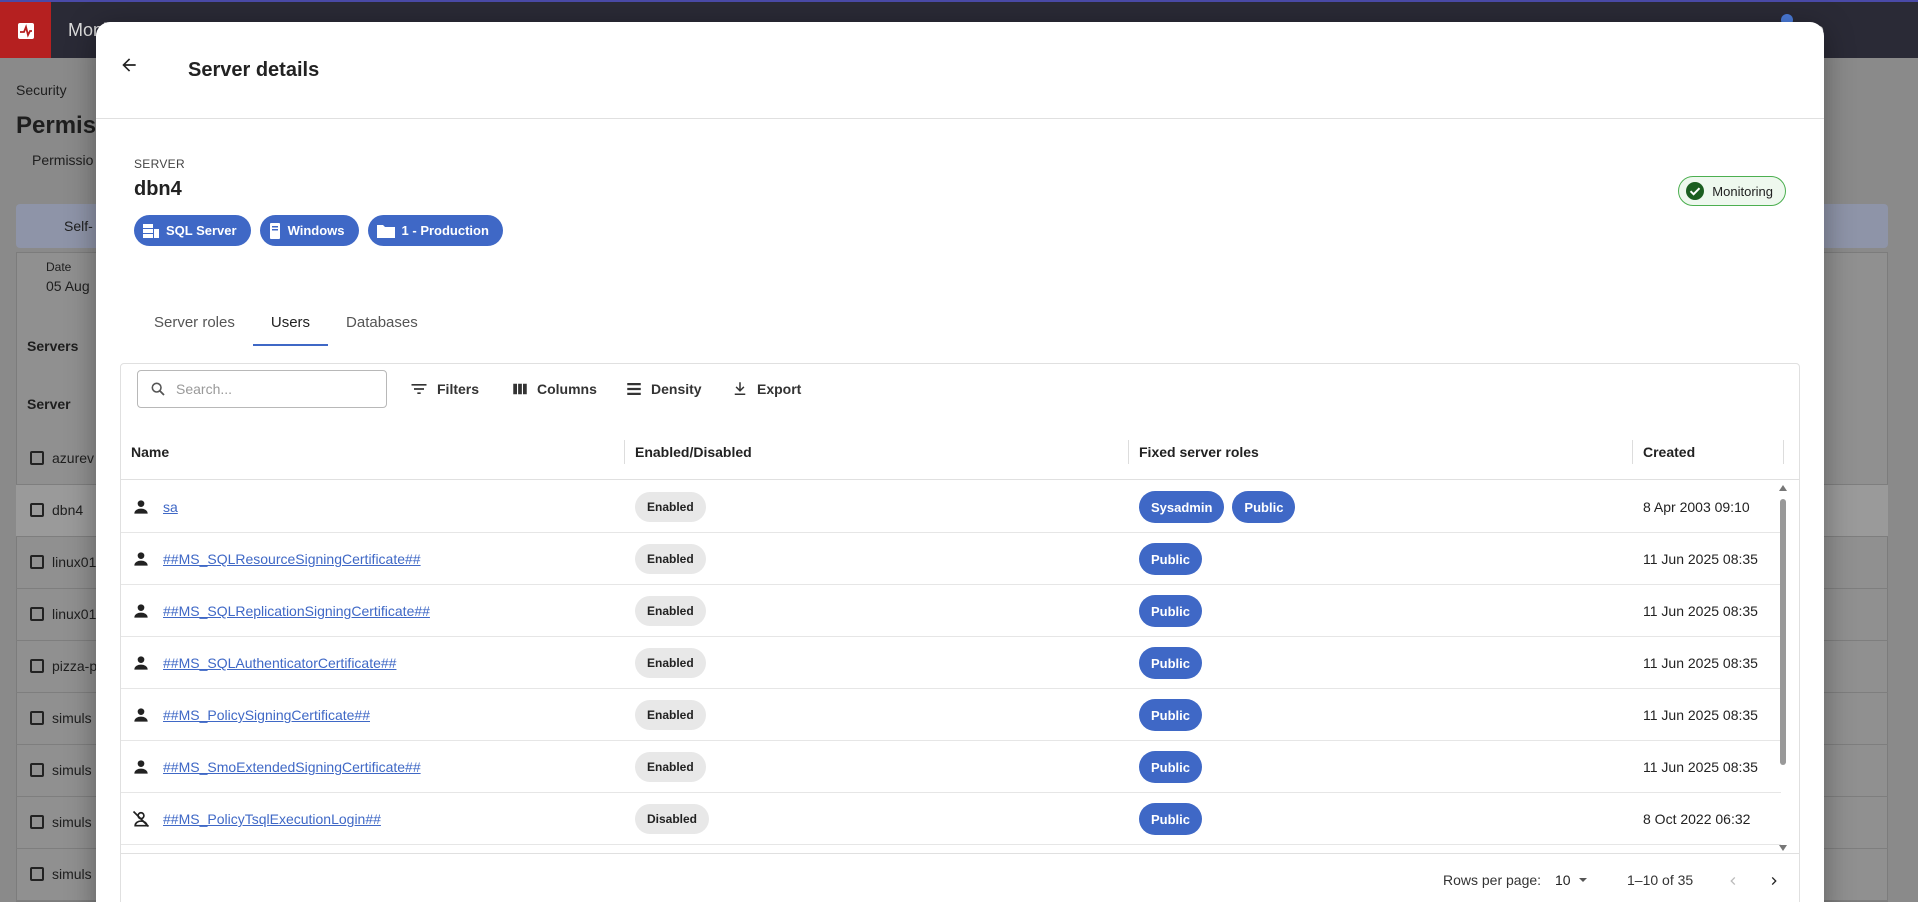  Describe the element at coordinates (766, 389) in the screenshot. I see `export-button: Export` at that location.